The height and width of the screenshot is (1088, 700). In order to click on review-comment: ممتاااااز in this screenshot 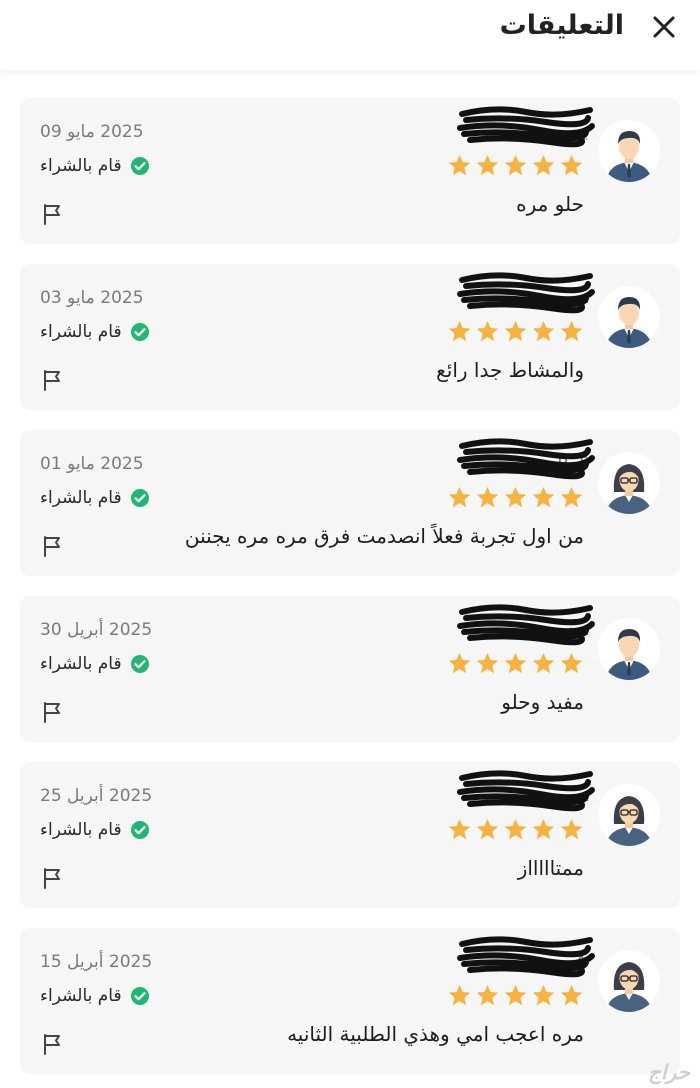, I will do `click(550, 868)`.